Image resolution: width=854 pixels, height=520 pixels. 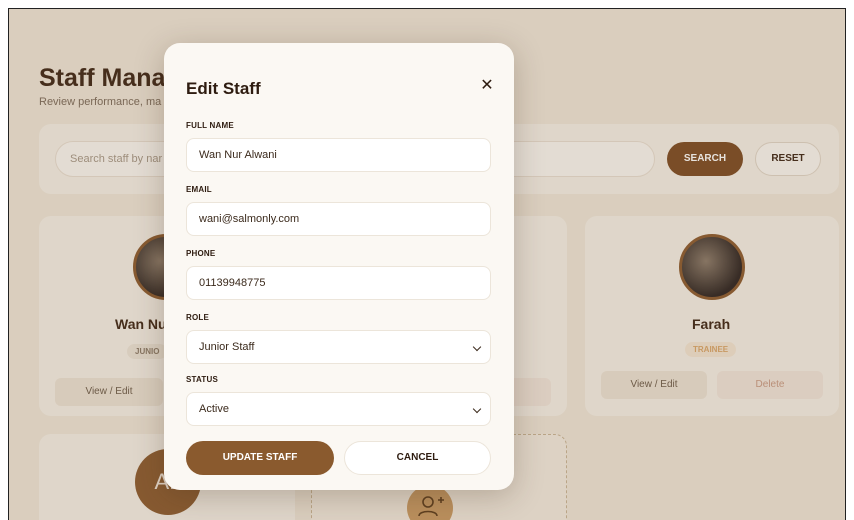 I want to click on full-name-label: FULL NAME, so click(x=210, y=125).